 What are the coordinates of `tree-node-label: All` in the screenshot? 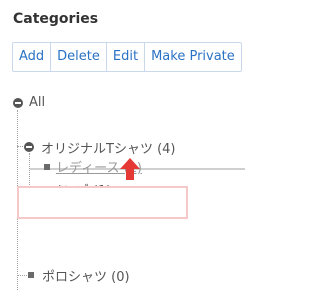 It's located at (37, 102).